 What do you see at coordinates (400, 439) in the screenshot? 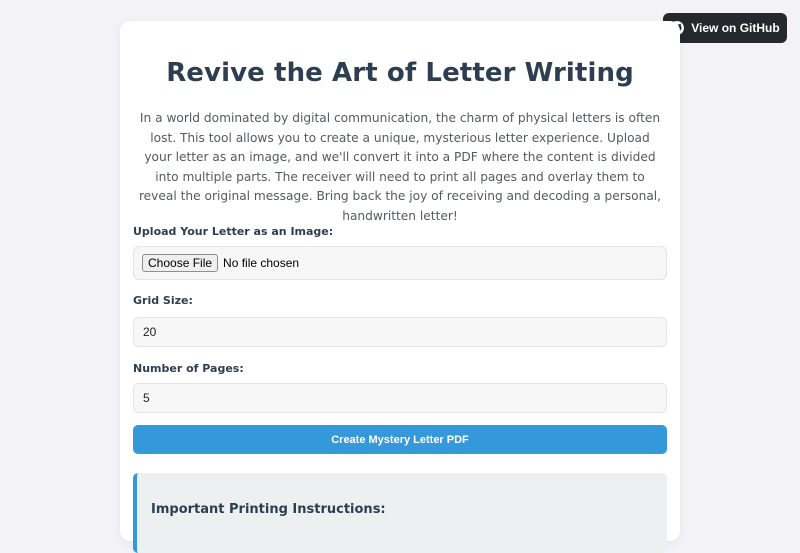
I see `create-pdf-button: Create Mystery Letter PDF` at bounding box center [400, 439].